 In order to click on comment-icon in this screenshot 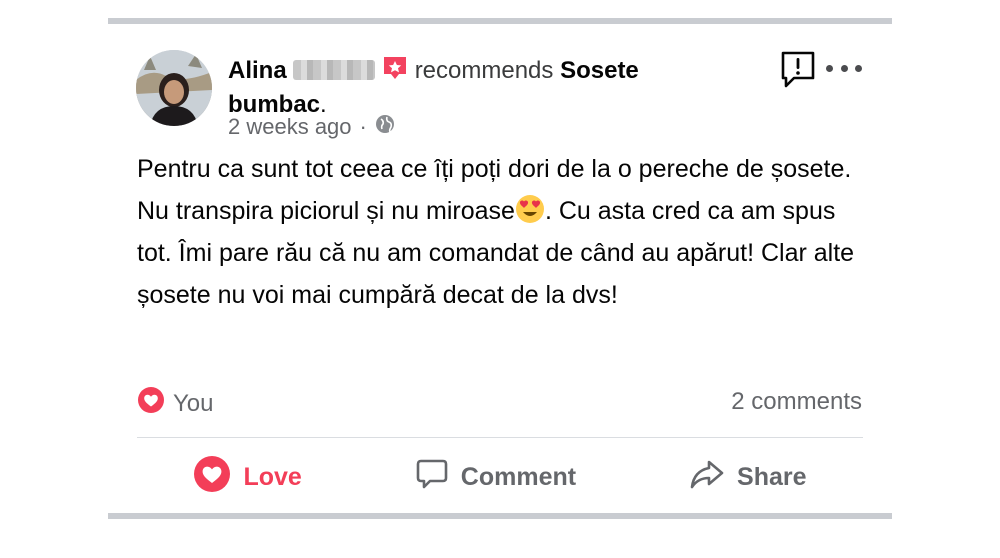, I will do `click(432, 477)`.